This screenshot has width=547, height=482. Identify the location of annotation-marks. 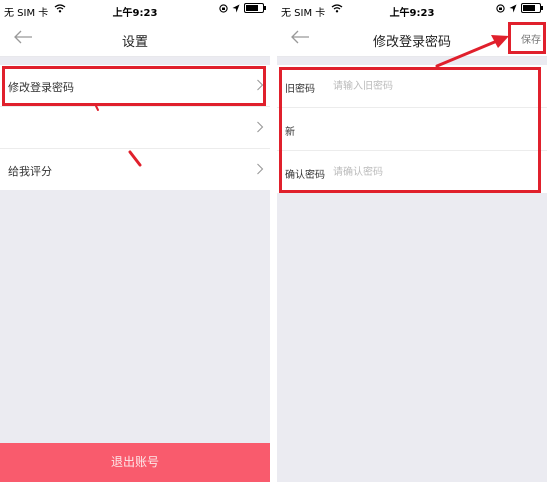
(118, 136).